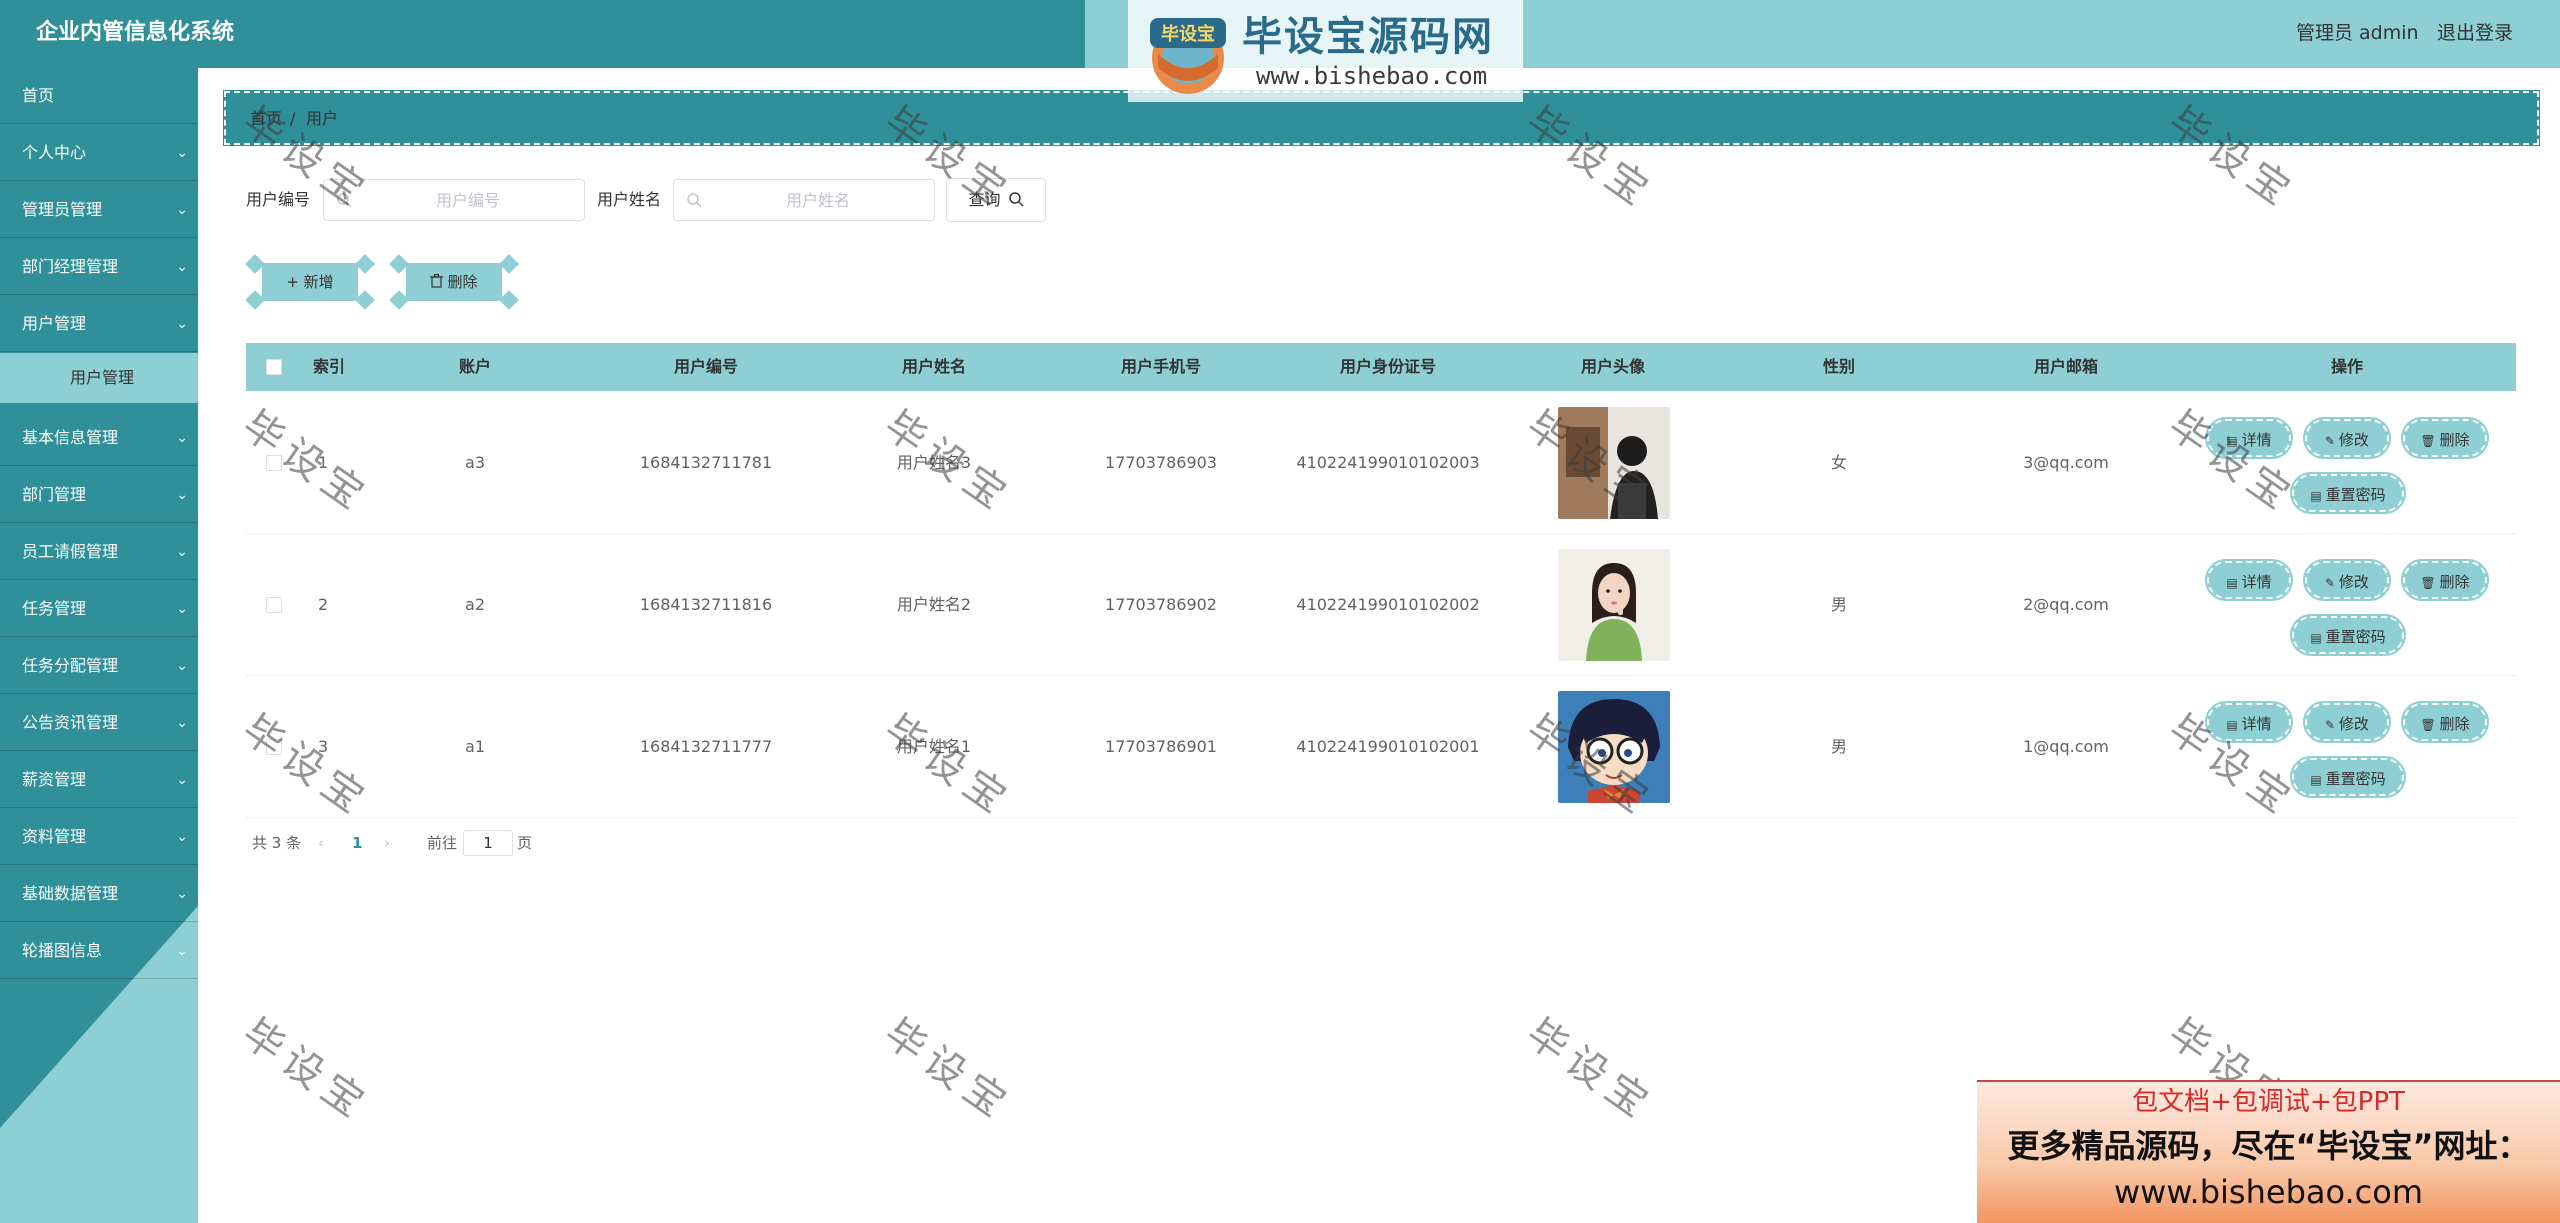 Image resolution: width=2560 pixels, height=1223 pixels. Describe the element at coordinates (2268, 1146) in the screenshot. I see `promo-line-2: 更多精品源码，尽在“毕设宝”网址：` at that location.